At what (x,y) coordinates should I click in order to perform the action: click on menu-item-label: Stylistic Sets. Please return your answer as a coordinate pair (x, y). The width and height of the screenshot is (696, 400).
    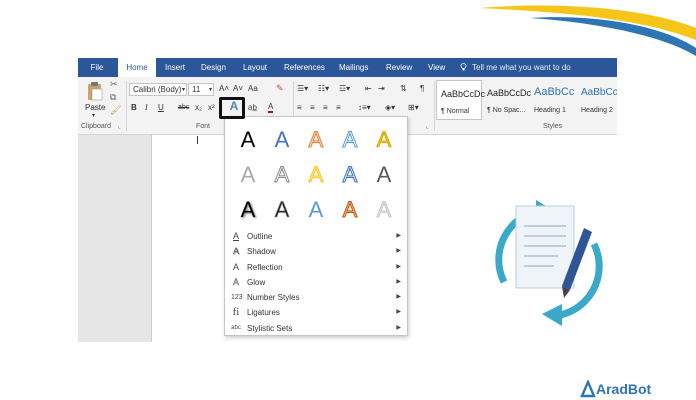
    Looking at the image, I should click on (270, 328).